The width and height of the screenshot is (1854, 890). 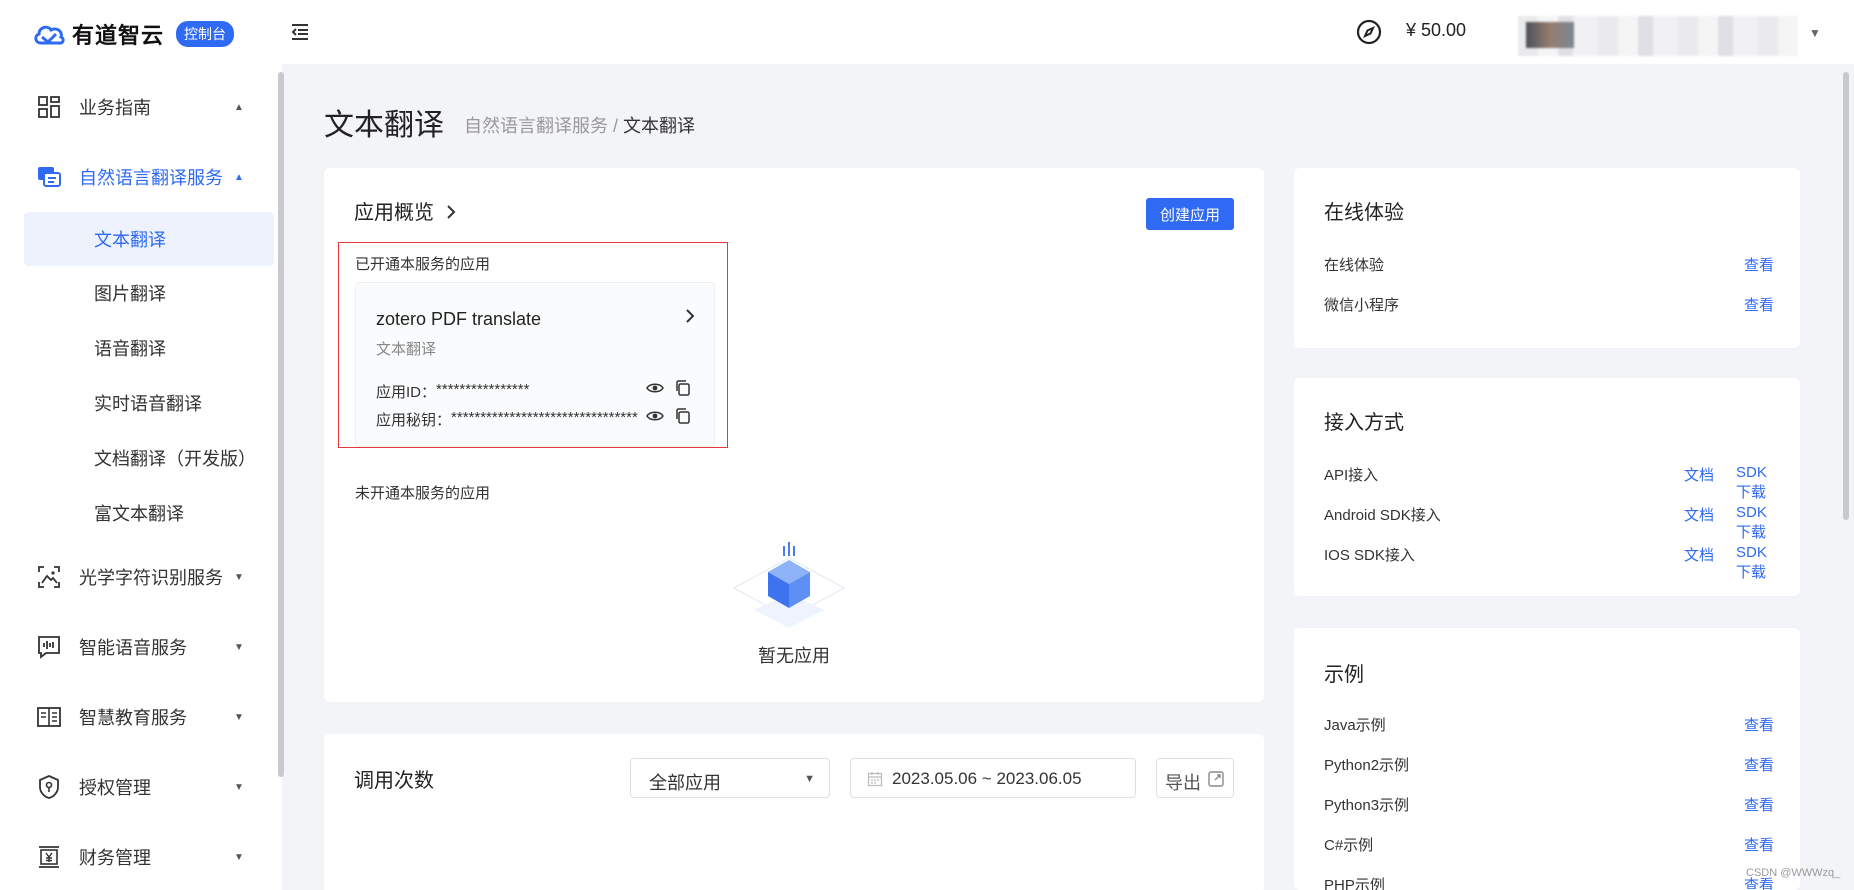 I want to click on sidebar-item-realtime-voice: 实时语音翻译, so click(x=149, y=403).